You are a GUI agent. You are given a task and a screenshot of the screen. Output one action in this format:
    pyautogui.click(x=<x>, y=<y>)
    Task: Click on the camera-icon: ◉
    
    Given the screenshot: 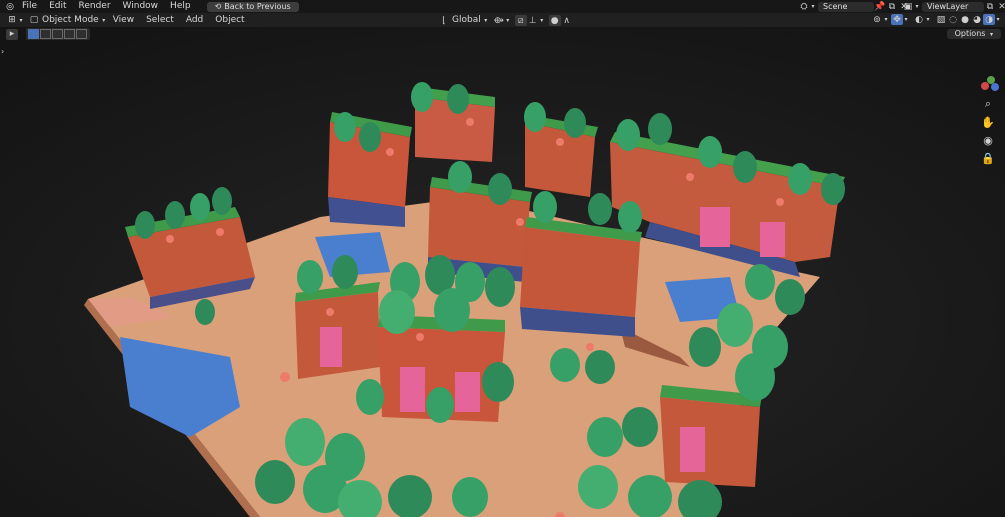 What is the action you would take?
    pyautogui.click(x=988, y=140)
    